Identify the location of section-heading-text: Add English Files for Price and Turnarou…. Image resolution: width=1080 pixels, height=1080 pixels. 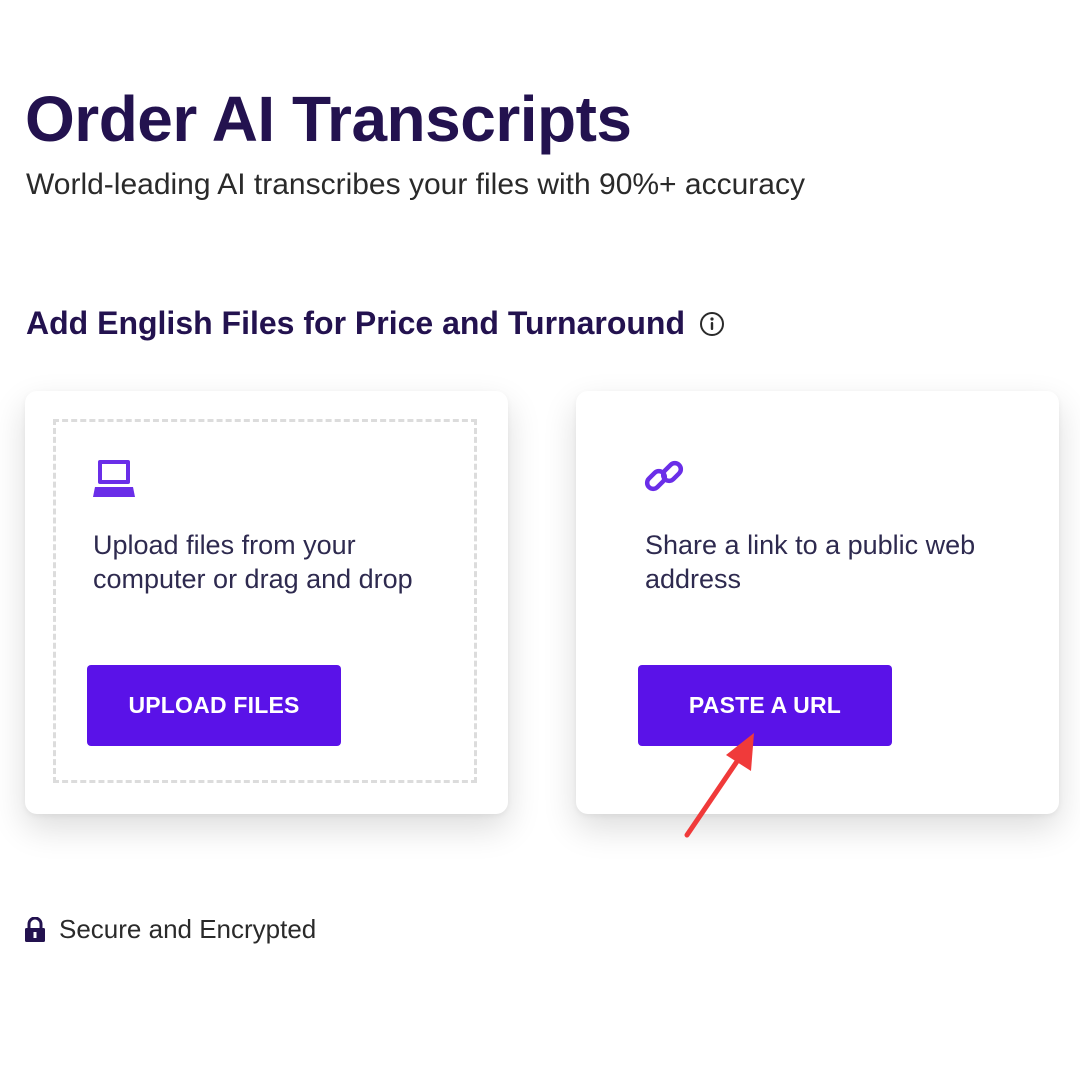
(356, 323).